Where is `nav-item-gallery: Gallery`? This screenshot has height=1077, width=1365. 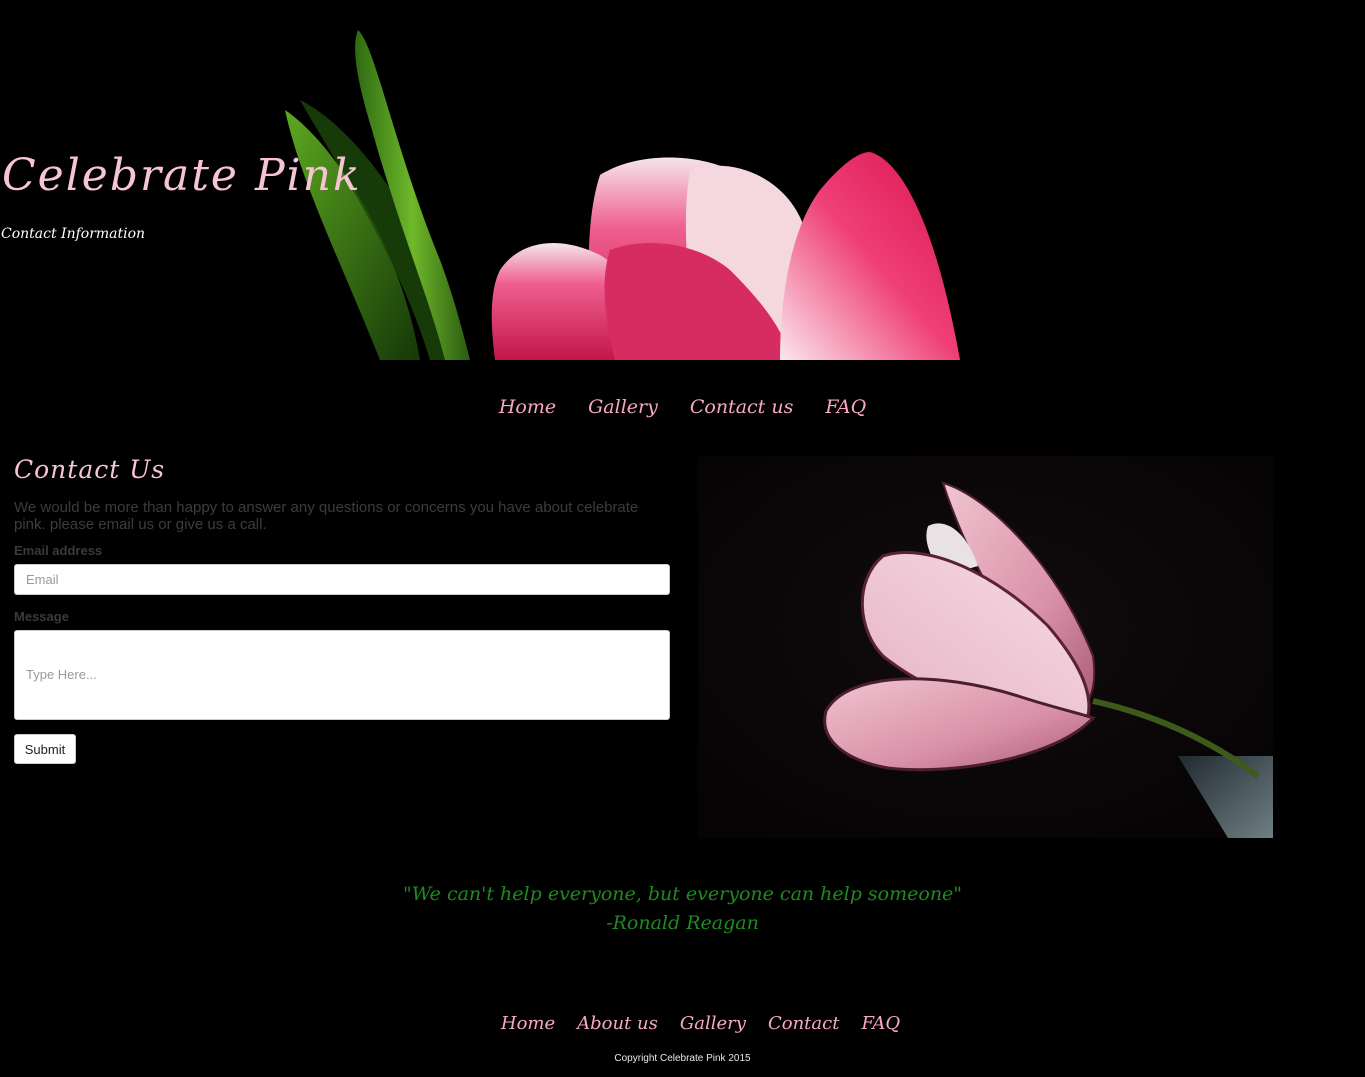 nav-item-gallery: Gallery is located at coordinates (623, 407).